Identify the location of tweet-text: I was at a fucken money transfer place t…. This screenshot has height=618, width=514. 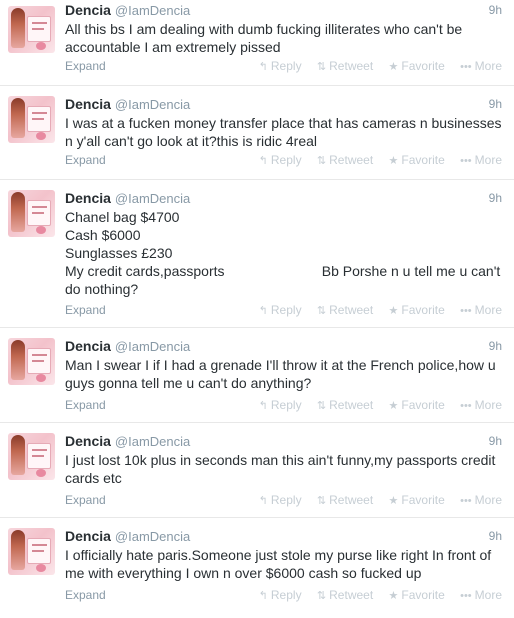
(285, 132).